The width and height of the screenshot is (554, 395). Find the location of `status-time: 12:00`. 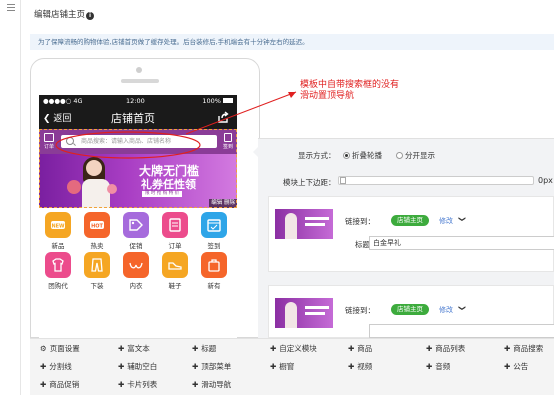

status-time: 12:00 is located at coordinates (135, 101).